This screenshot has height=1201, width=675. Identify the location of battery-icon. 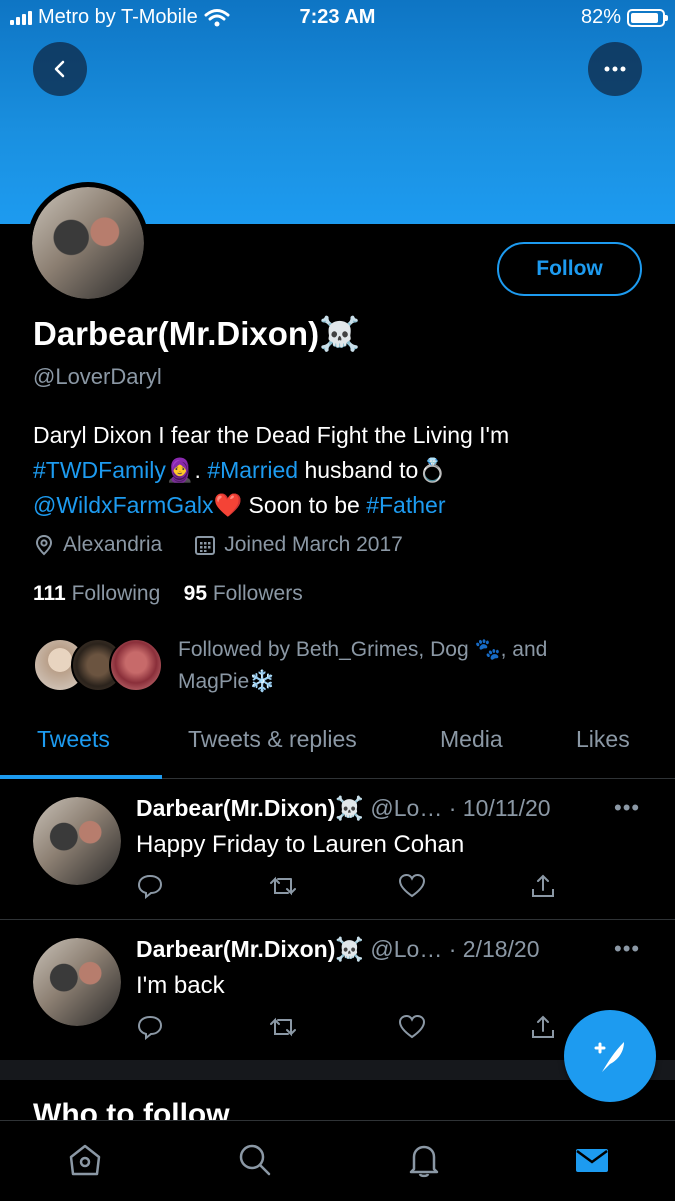
(647, 17).